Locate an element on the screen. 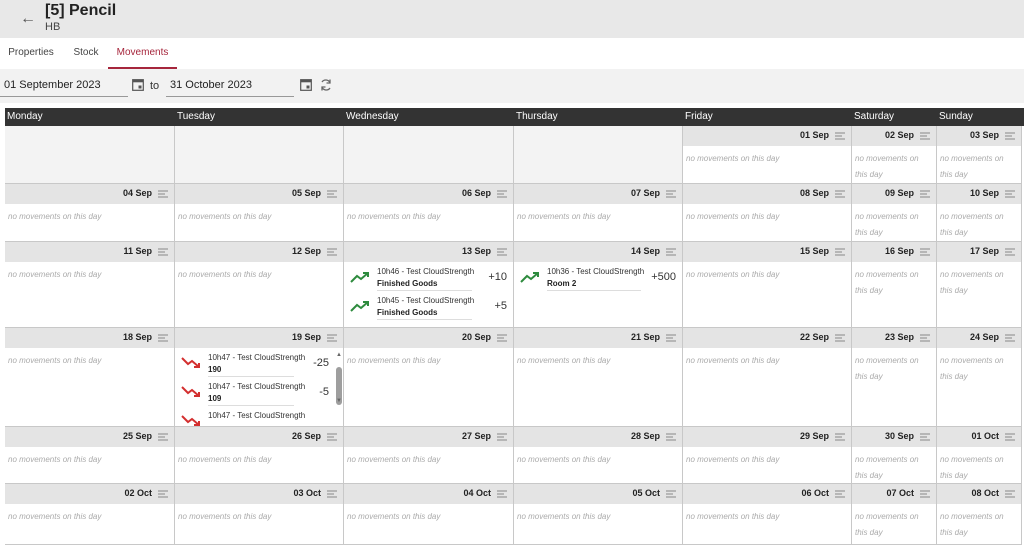 This screenshot has height=545, width=1024. cell-header: 01 Oct is located at coordinates (979, 437).